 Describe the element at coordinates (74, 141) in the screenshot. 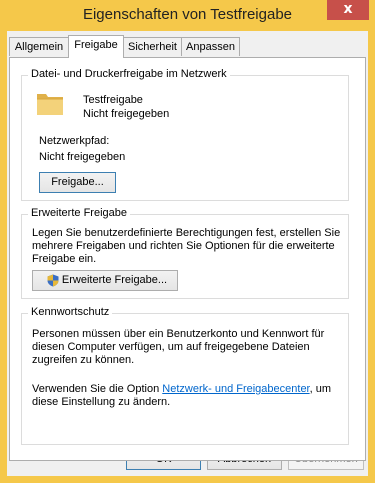

I see `network-path-label: Netzwerkpfad:` at that location.